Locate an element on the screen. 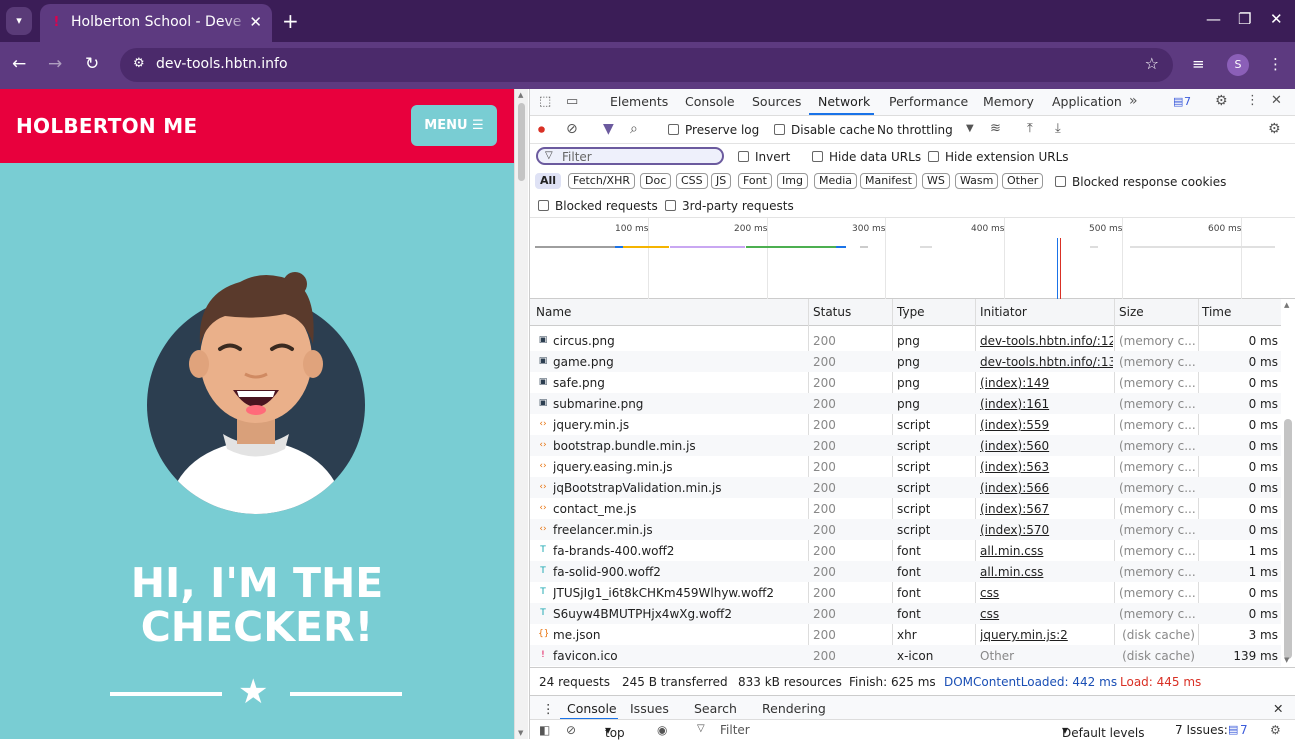 This screenshot has width=1295, height=740. blocked-requests-checkbox: Blocked requests is located at coordinates (598, 206).